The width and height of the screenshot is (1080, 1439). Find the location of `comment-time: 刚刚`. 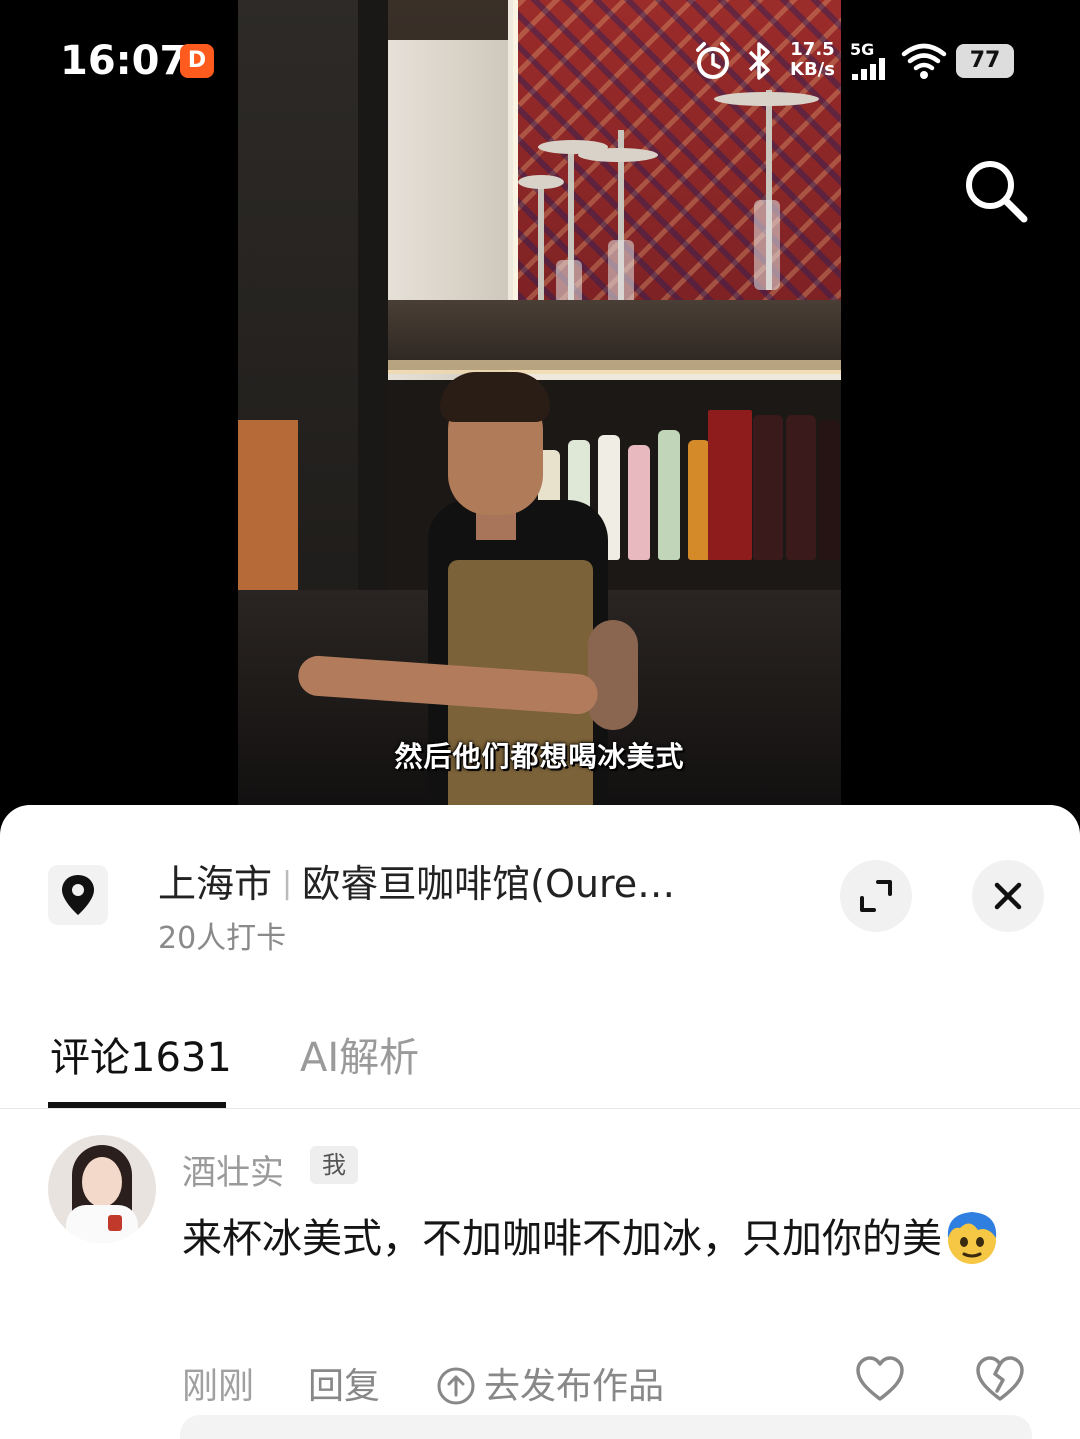

comment-time: 刚刚 is located at coordinates (218, 1386).